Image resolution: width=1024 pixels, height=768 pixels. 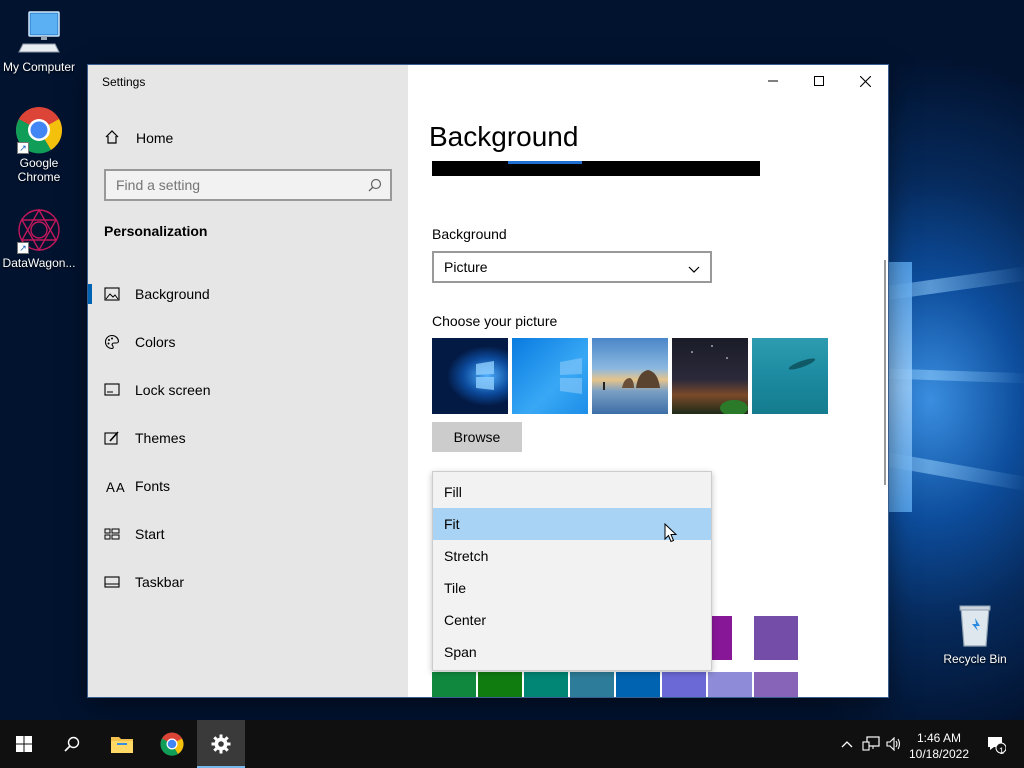 I want to click on show-hidden-icons-button, so click(x=847, y=744).